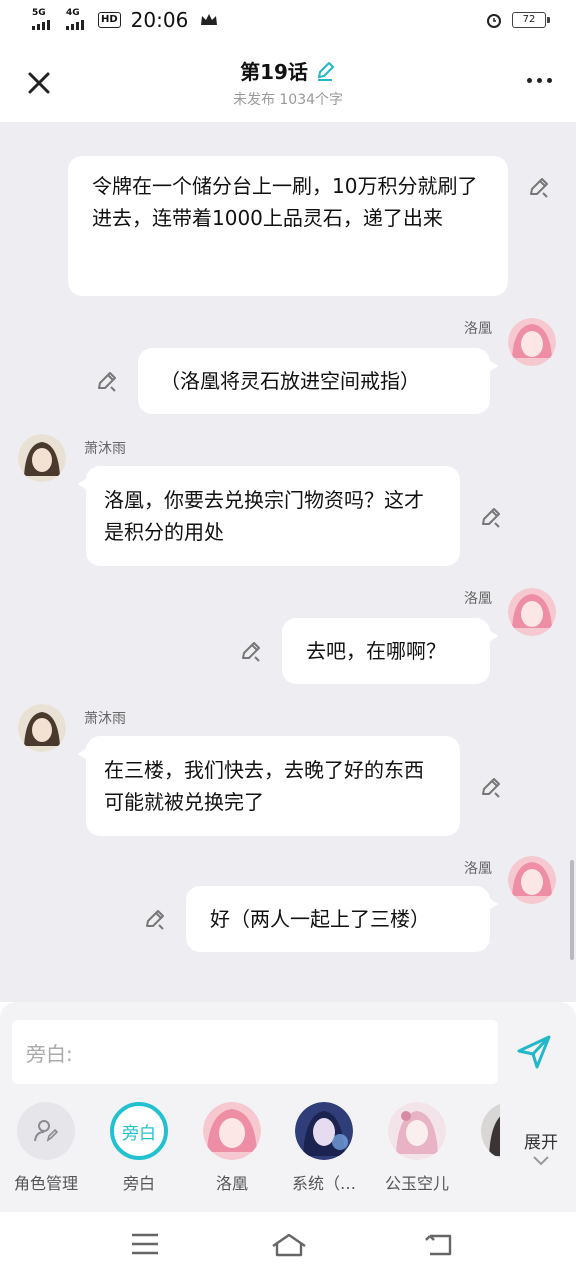 The height and width of the screenshot is (1280, 576). I want to click on battery-icon: 72, so click(531, 20).